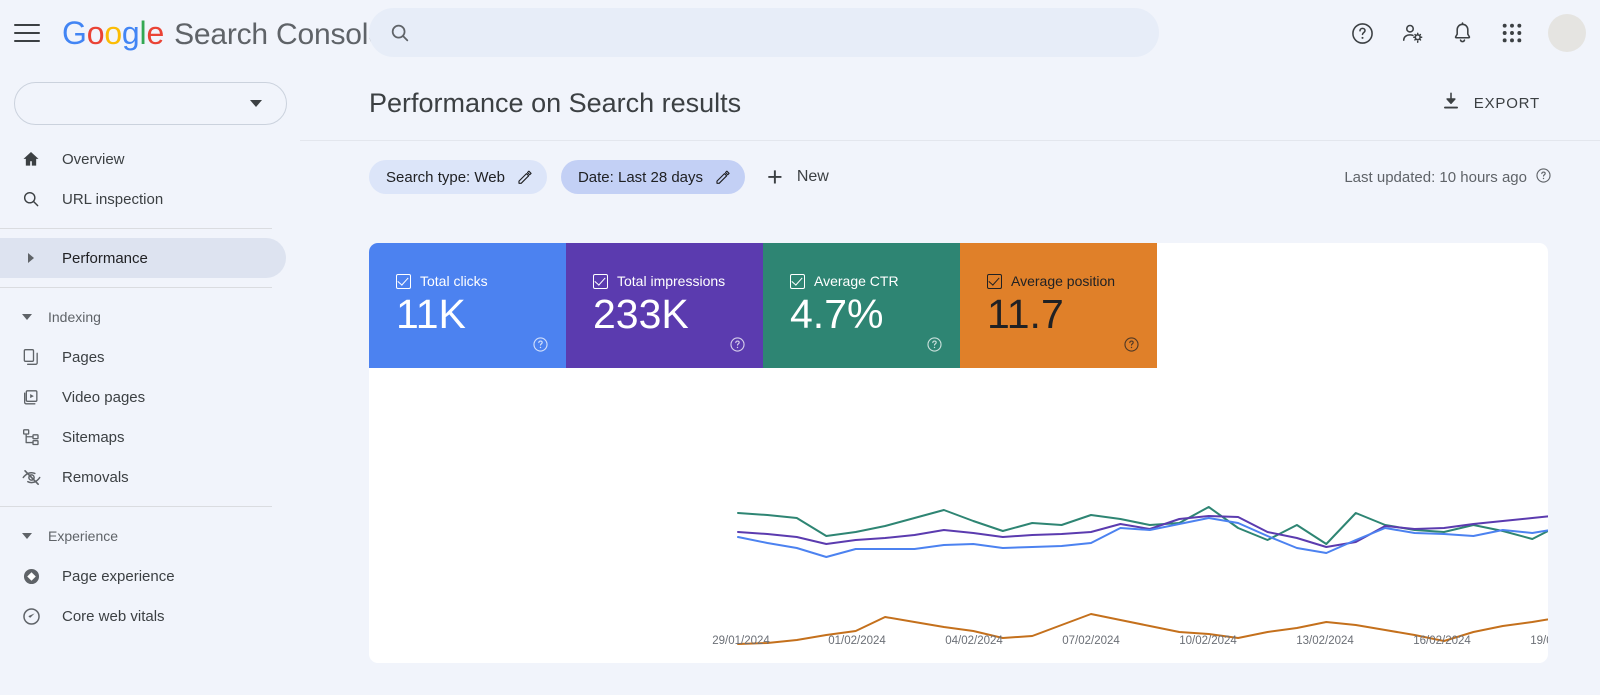  I want to click on sidebar-item-page-experience: Page experience, so click(143, 576).